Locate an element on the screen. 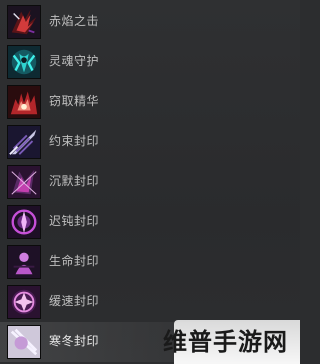 This screenshot has height=364, width=320. skill-label: 窃取精华 is located at coordinates (74, 101).